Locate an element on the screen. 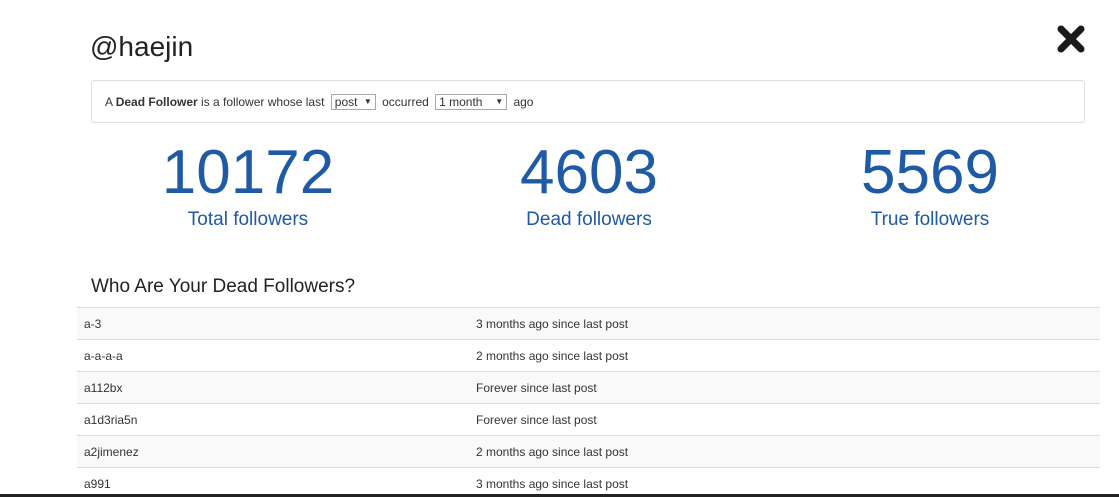 Image resolution: width=1119 pixels, height=497 pixels. table-row: a112bx Forever since last post is located at coordinates (588, 387).